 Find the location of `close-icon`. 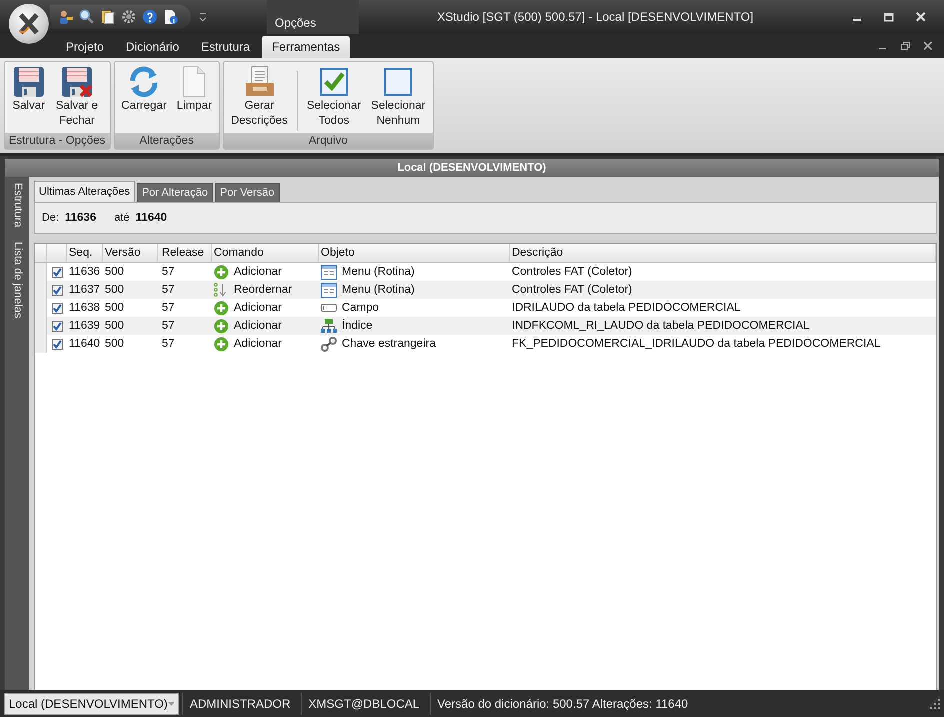

close-icon is located at coordinates (928, 46).